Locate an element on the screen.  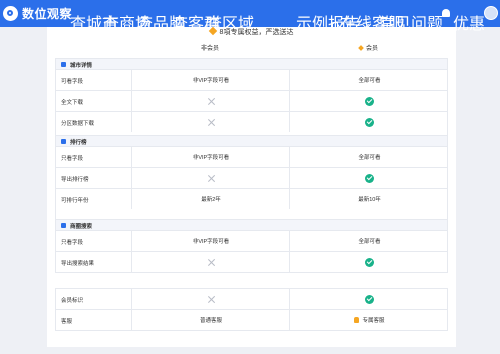
table-row: 可排行年份 最新2年 最新10年 is located at coordinates (251, 198).